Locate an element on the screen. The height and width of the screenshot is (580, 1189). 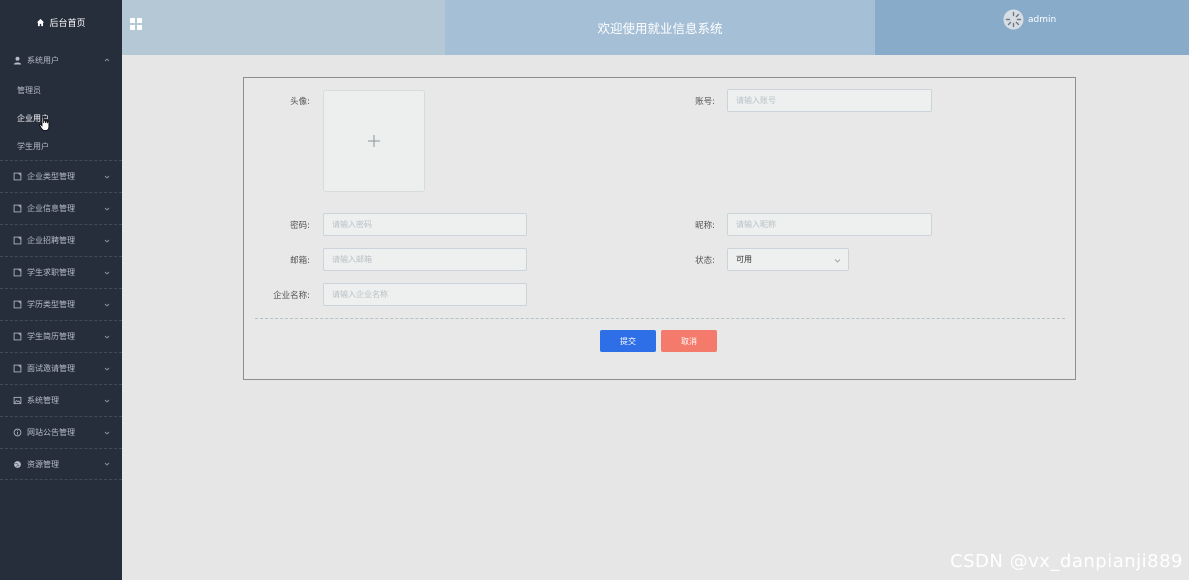
avatar-icon is located at coordinates (1013, 19).